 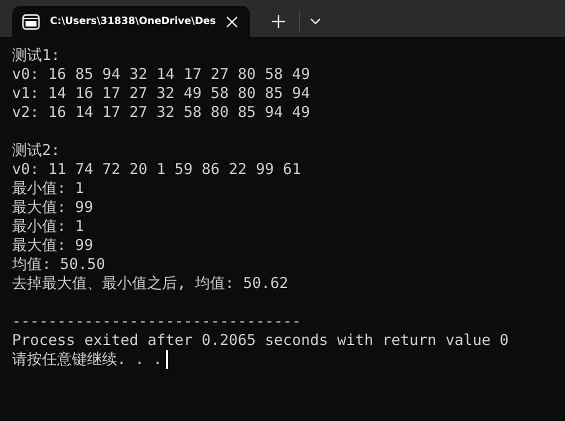 What do you see at coordinates (232, 22) in the screenshot?
I see `close-icon` at bounding box center [232, 22].